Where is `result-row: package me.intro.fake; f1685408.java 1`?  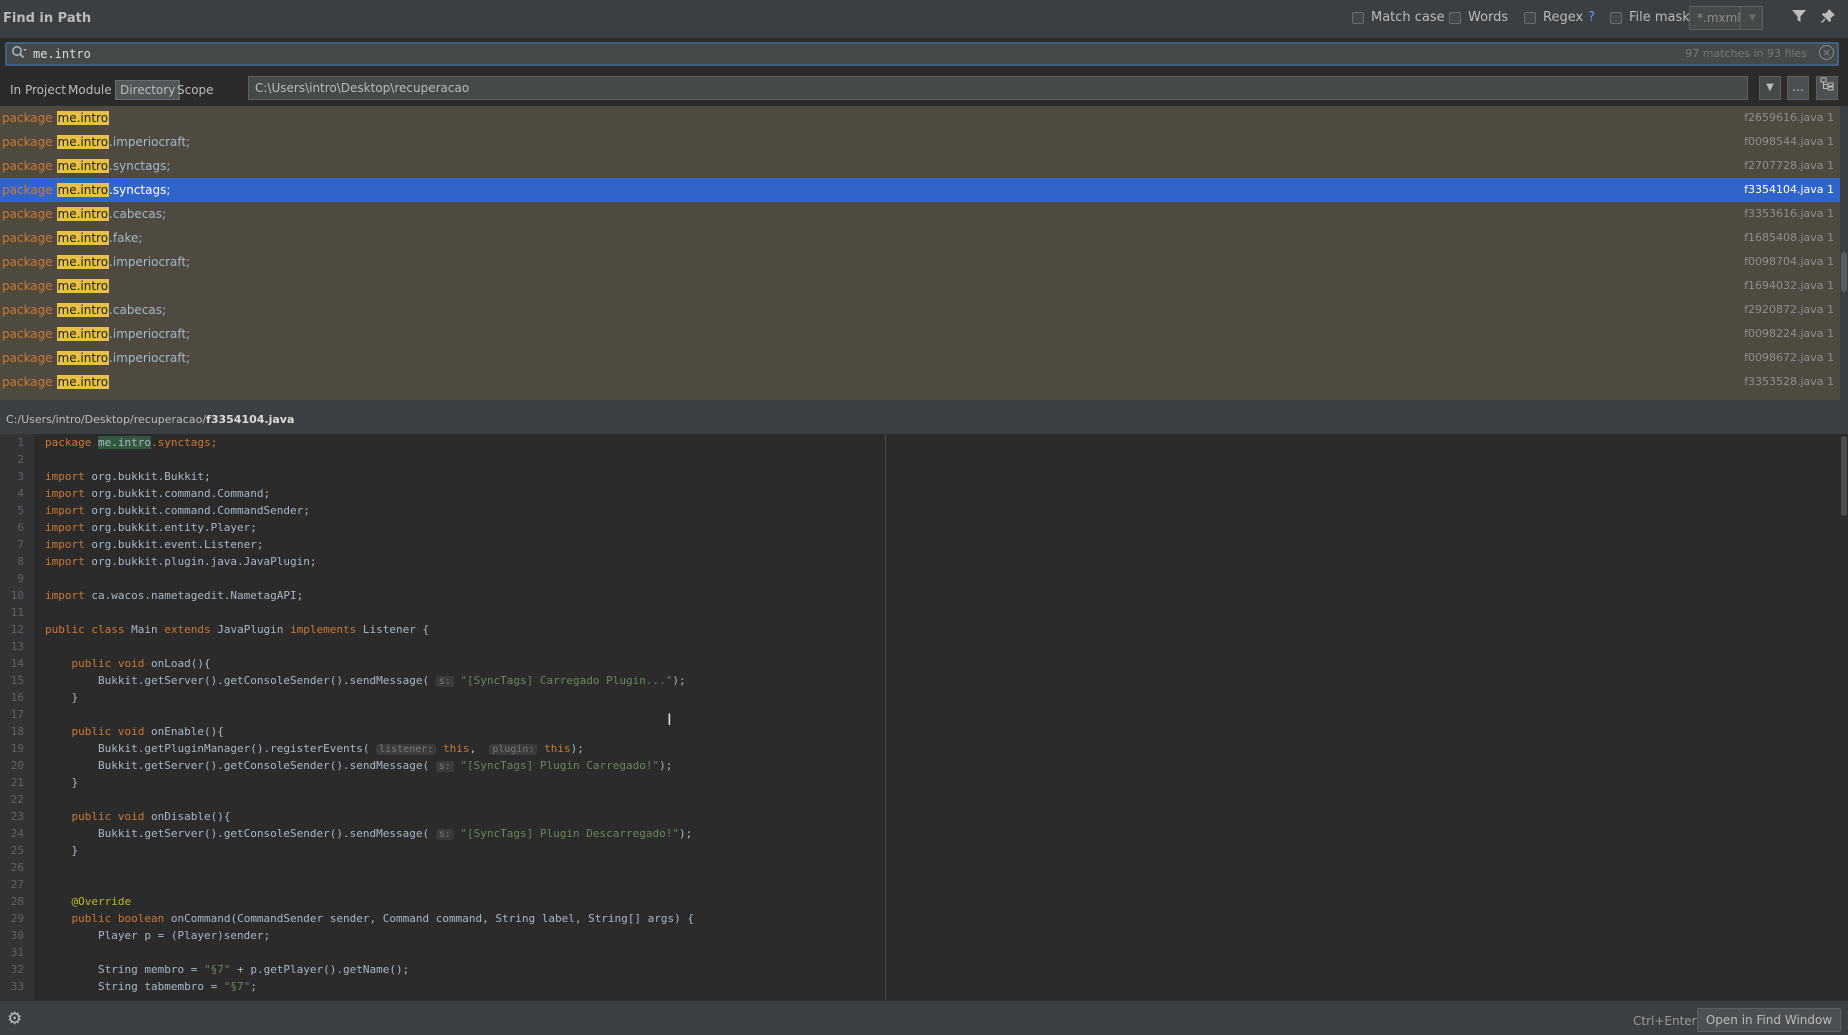 result-row: package me.intro.fake; f1685408.java 1 is located at coordinates (920, 238).